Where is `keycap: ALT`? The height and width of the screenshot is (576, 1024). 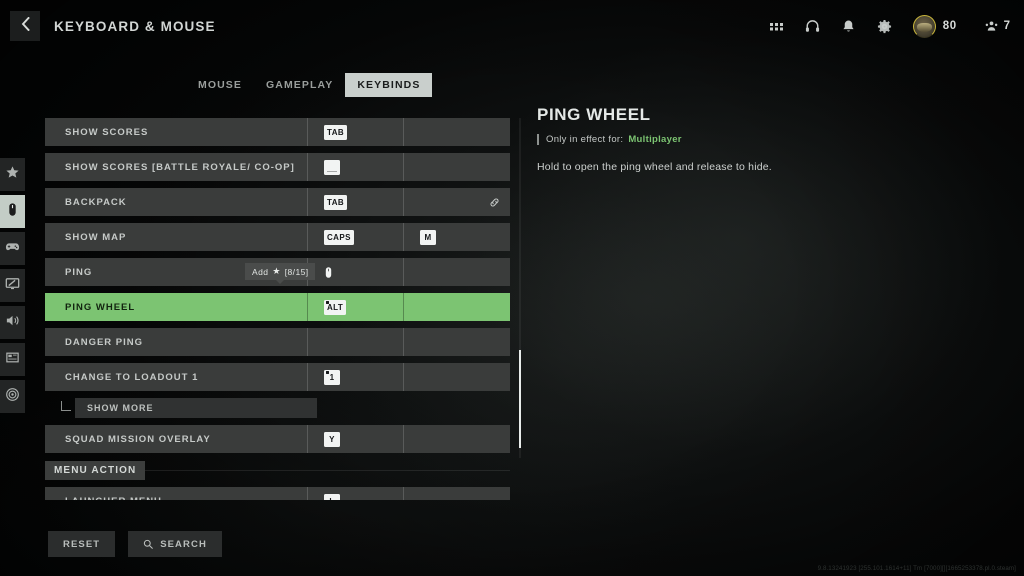
keycap: ALT is located at coordinates (335, 307).